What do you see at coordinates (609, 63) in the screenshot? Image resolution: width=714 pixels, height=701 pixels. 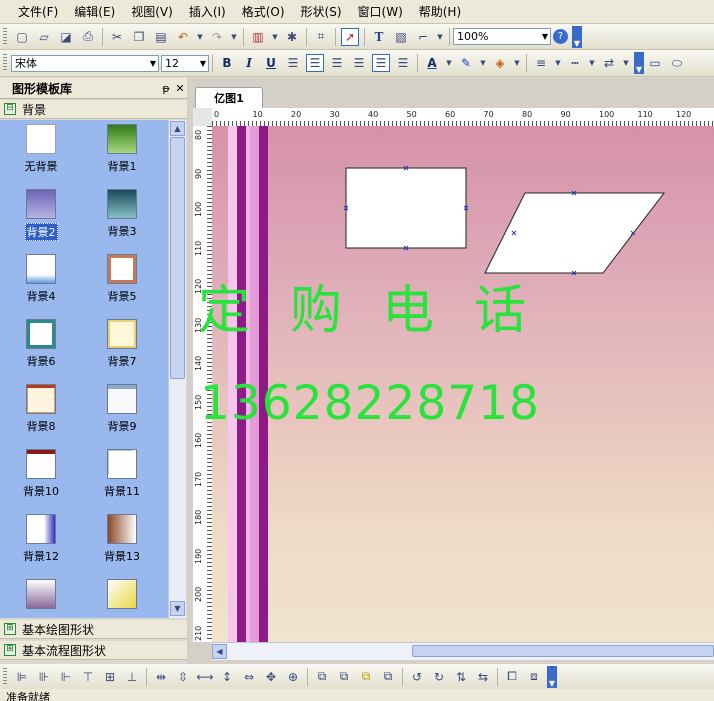 I see `line-arrow-icon: ⇄` at bounding box center [609, 63].